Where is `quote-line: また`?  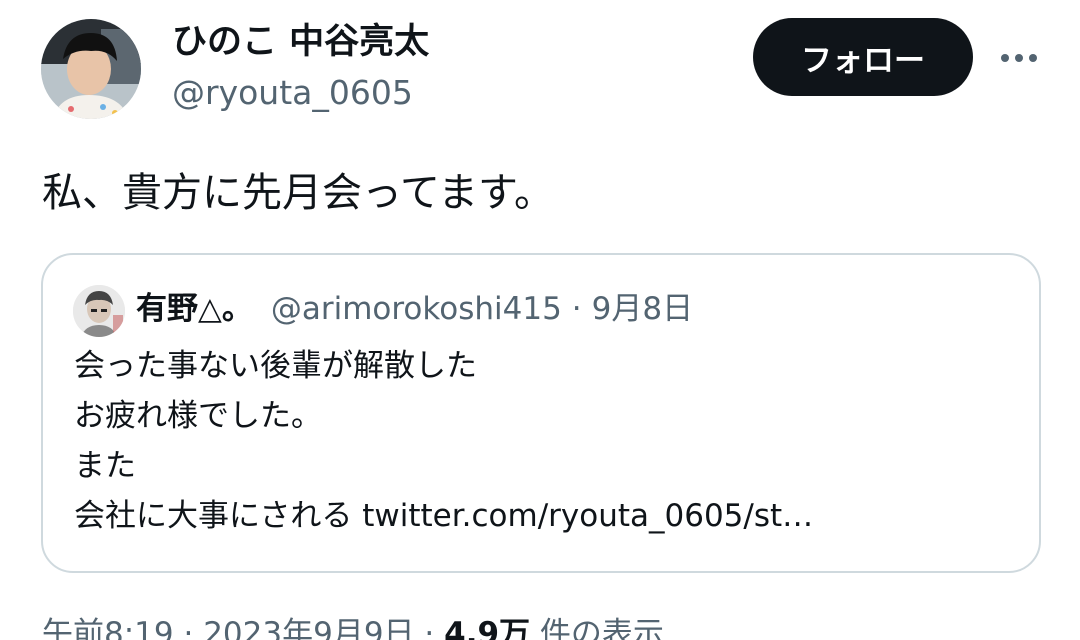 quote-line: また is located at coordinates (105, 466).